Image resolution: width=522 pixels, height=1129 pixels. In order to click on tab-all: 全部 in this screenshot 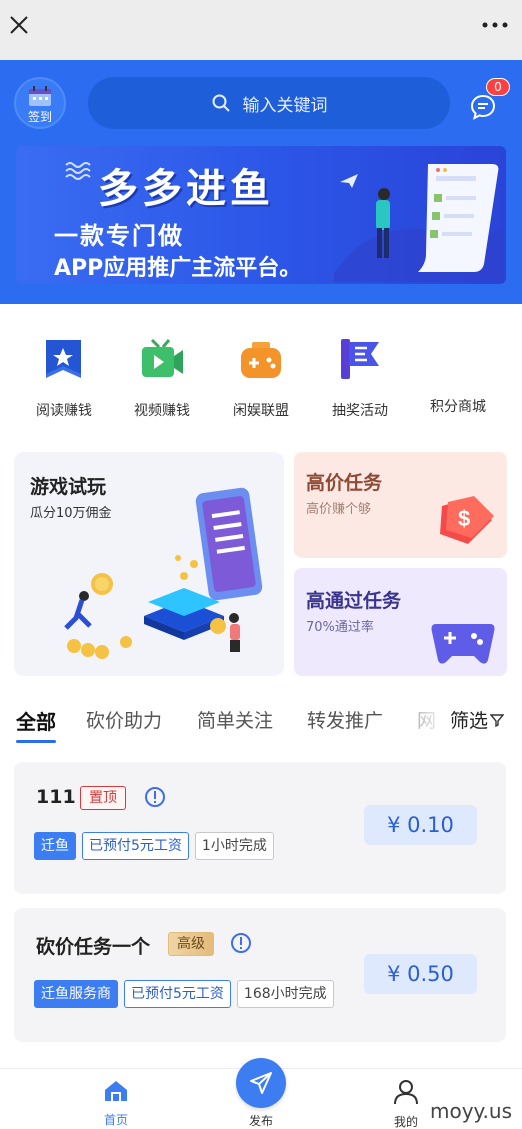, I will do `click(36, 720)`.